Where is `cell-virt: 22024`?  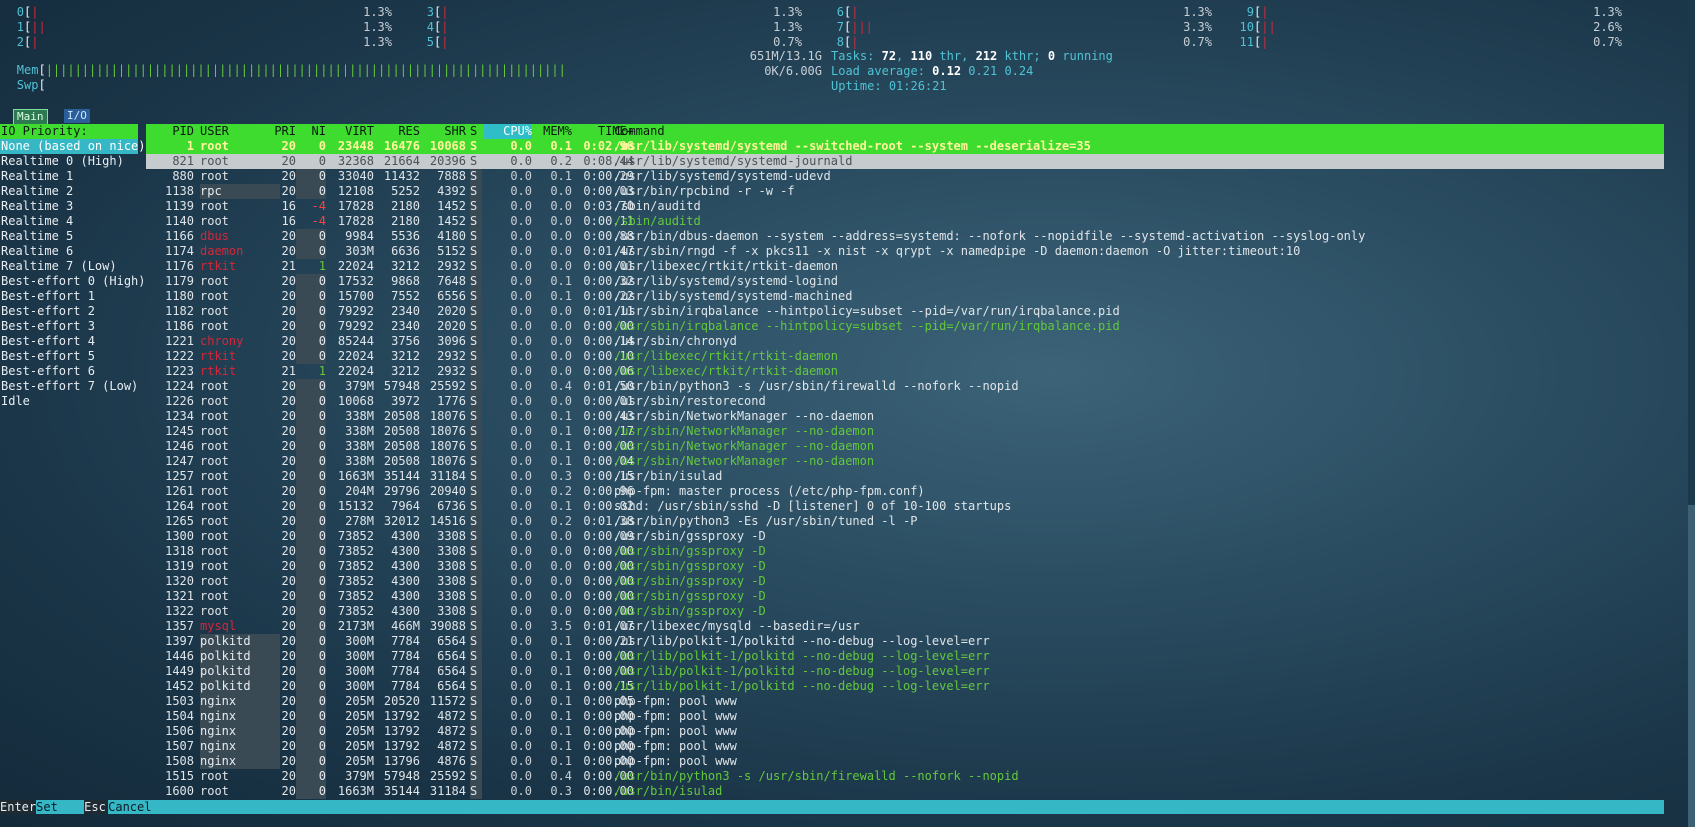 cell-virt: 22024 is located at coordinates (355, 266).